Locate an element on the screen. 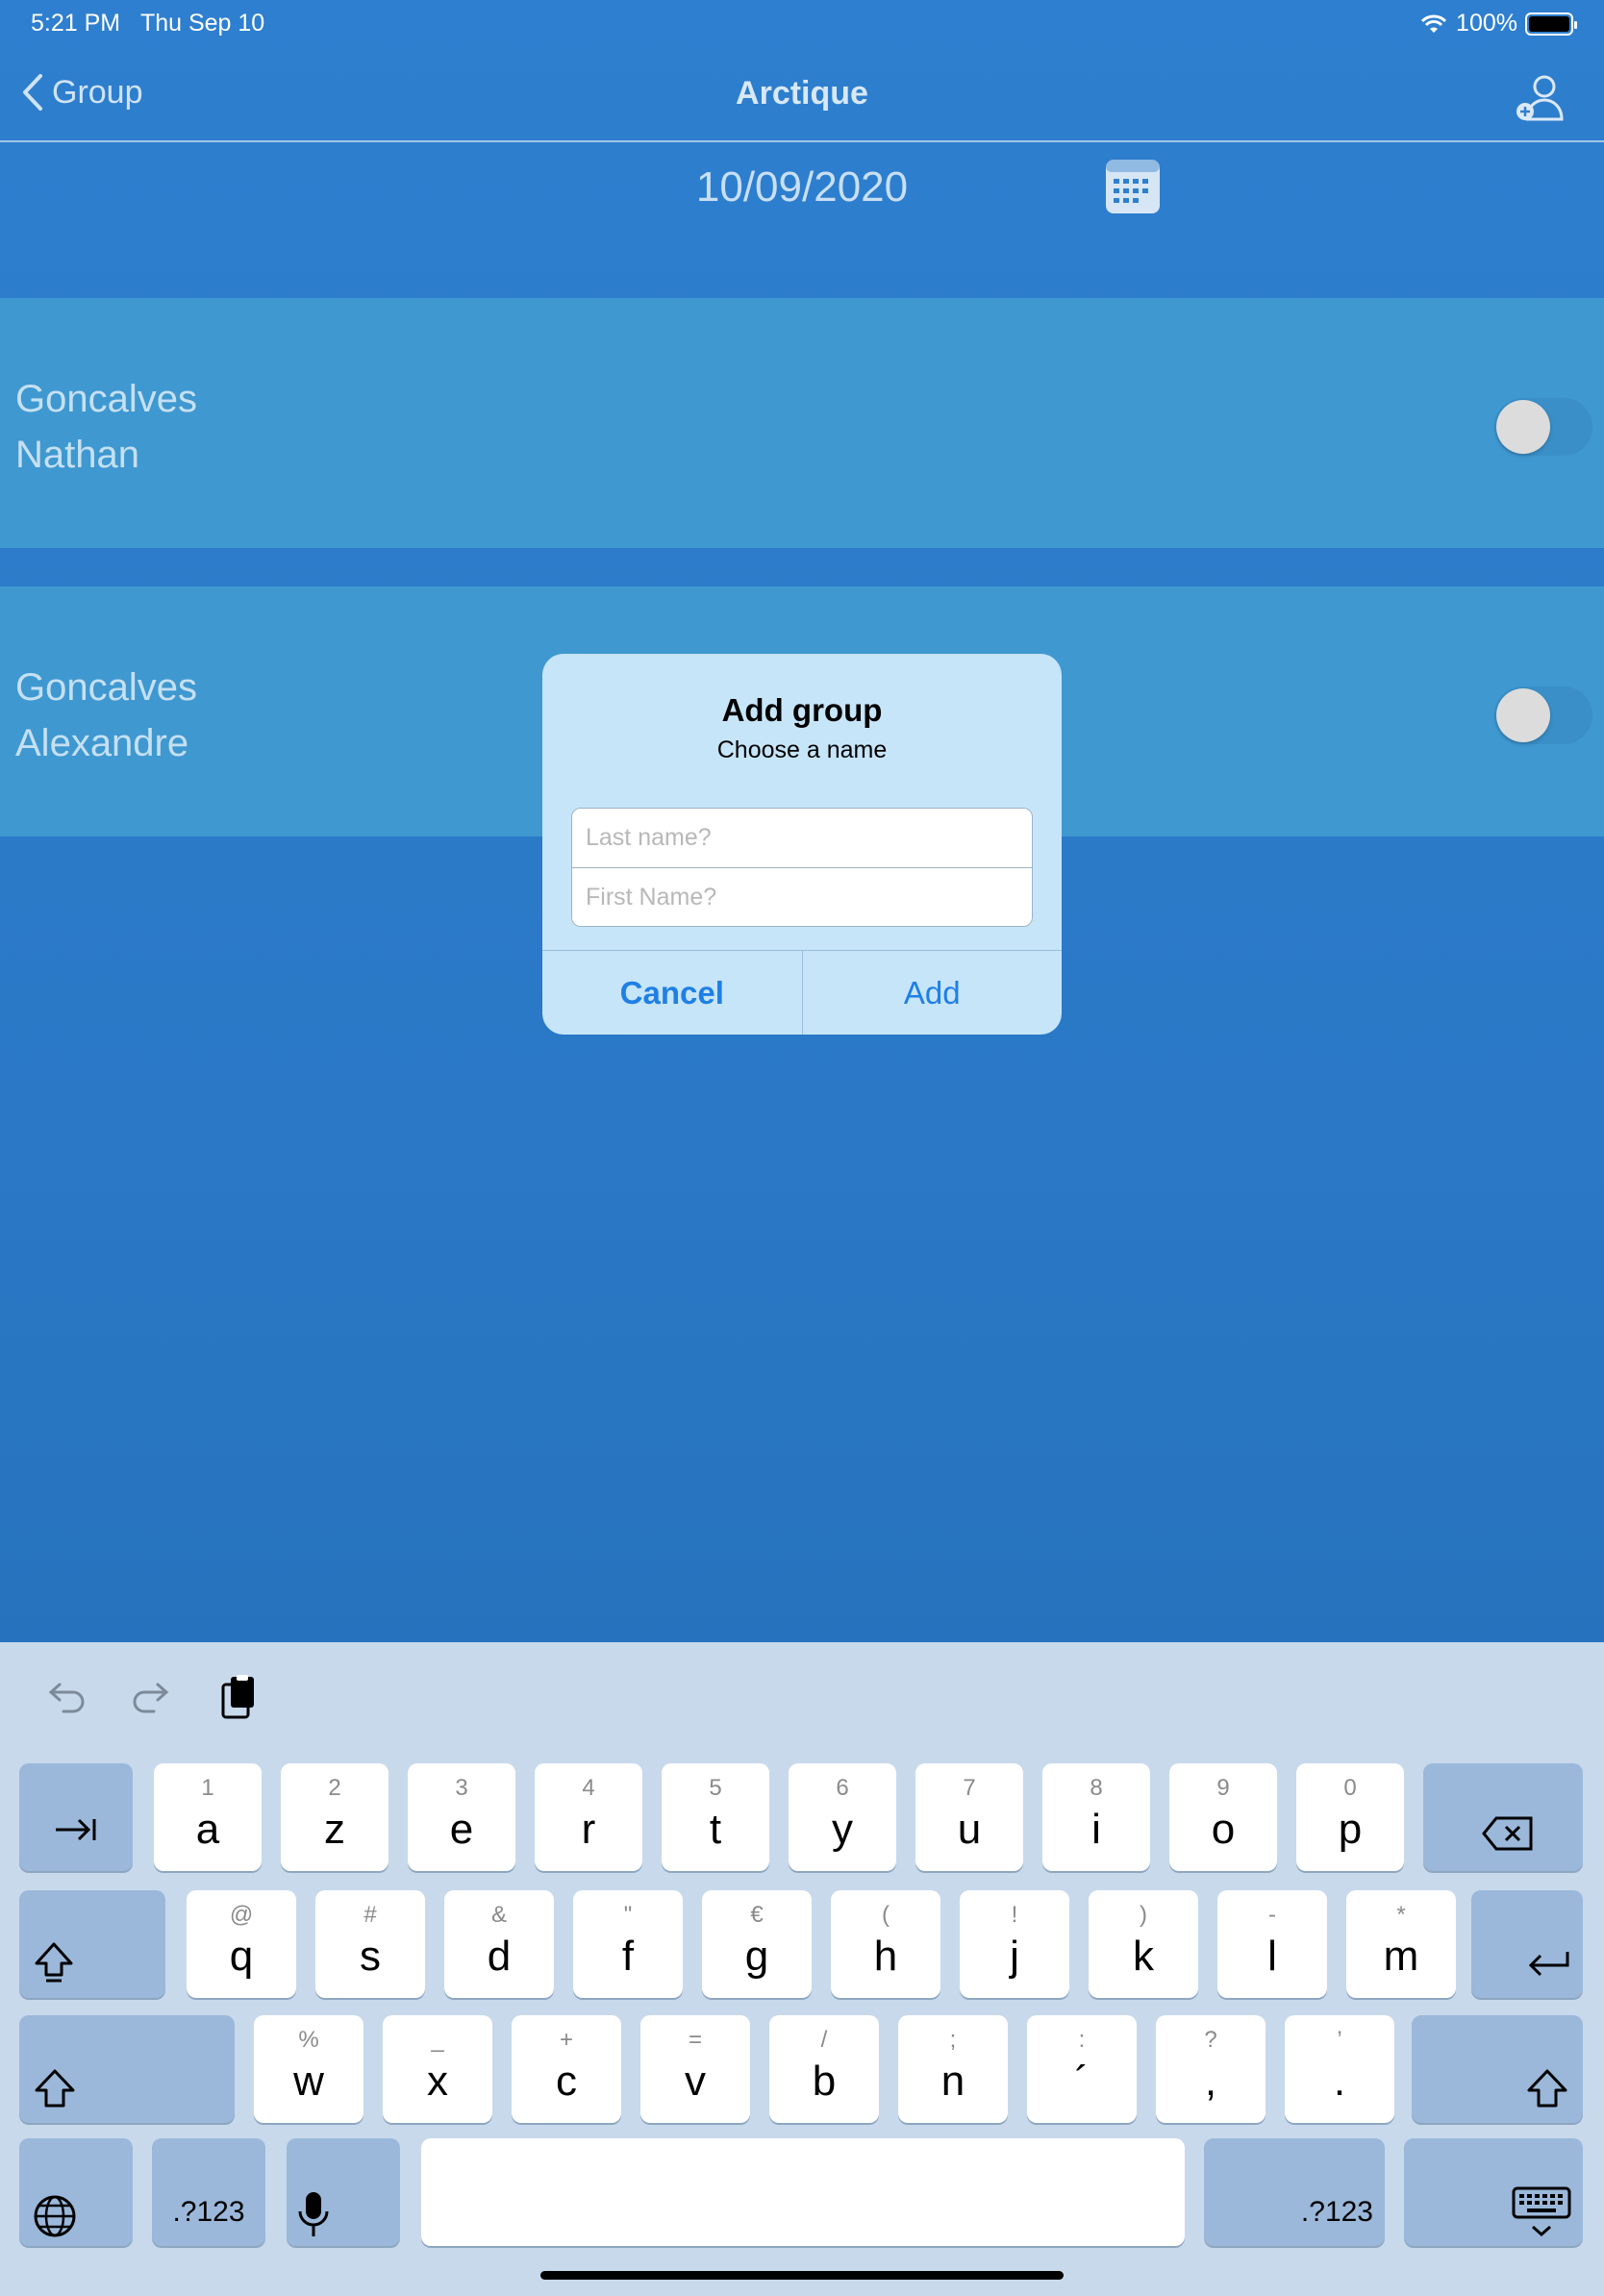 The image size is (1604, 2296). key-q: @ q is located at coordinates (241, 1944).